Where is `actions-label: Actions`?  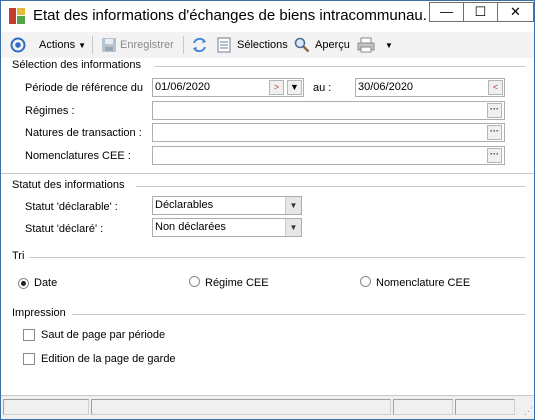
actions-label: Actions is located at coordinates (57, 45).